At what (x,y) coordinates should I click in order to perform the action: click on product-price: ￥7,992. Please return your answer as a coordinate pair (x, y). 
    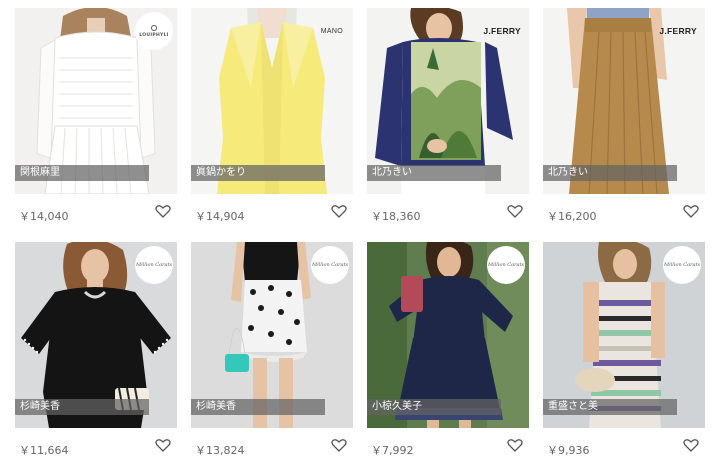
    Looking at the image, I should click on (392, 450).